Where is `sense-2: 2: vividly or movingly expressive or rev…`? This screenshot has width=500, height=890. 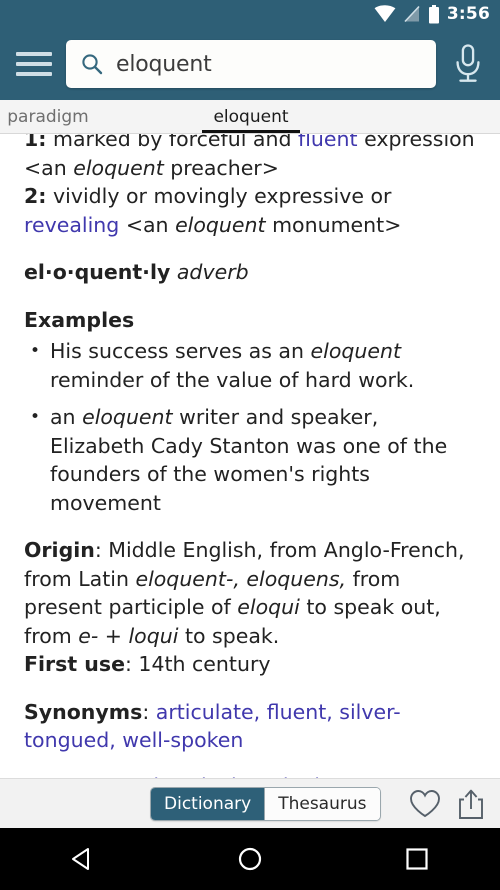 sense-2: 2: vividly or movingly expressive or rev… is located at coordinates (250, 210).